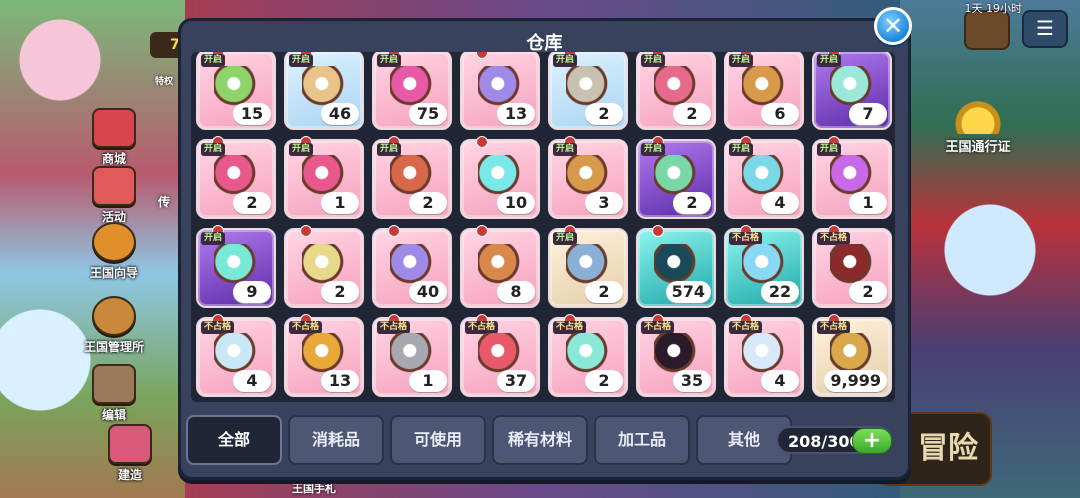 The height and width of the screenshot is (498, 1080). I want to click on kingdom-pass-button: 王国通行证, so click(978, 127).